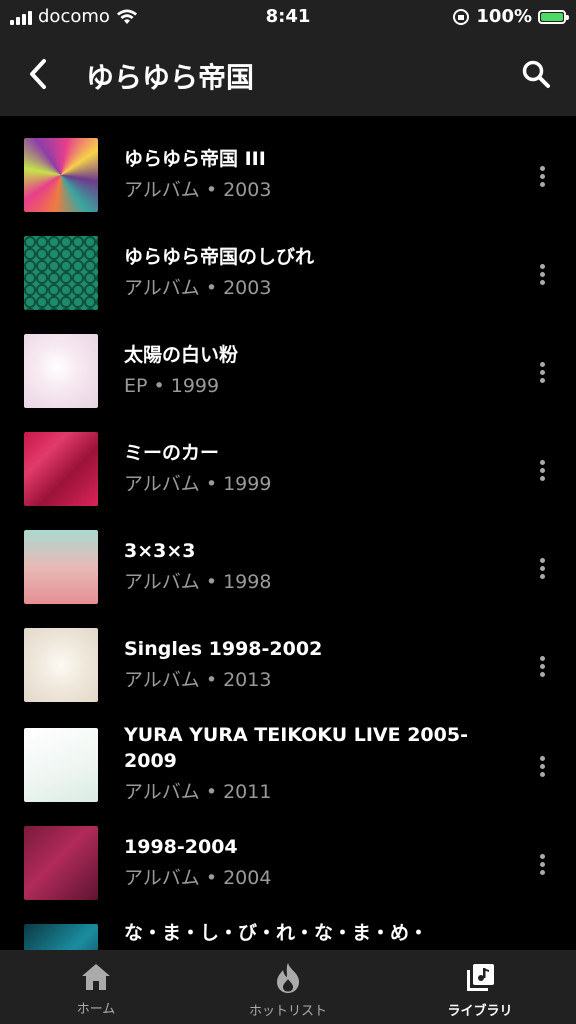 The image size is (576, 1024). Describe the element at coordinates (276, 933) in the screenshot. I see `album-title: な・ま・し・び・れ・な・ま・め・` at that location.